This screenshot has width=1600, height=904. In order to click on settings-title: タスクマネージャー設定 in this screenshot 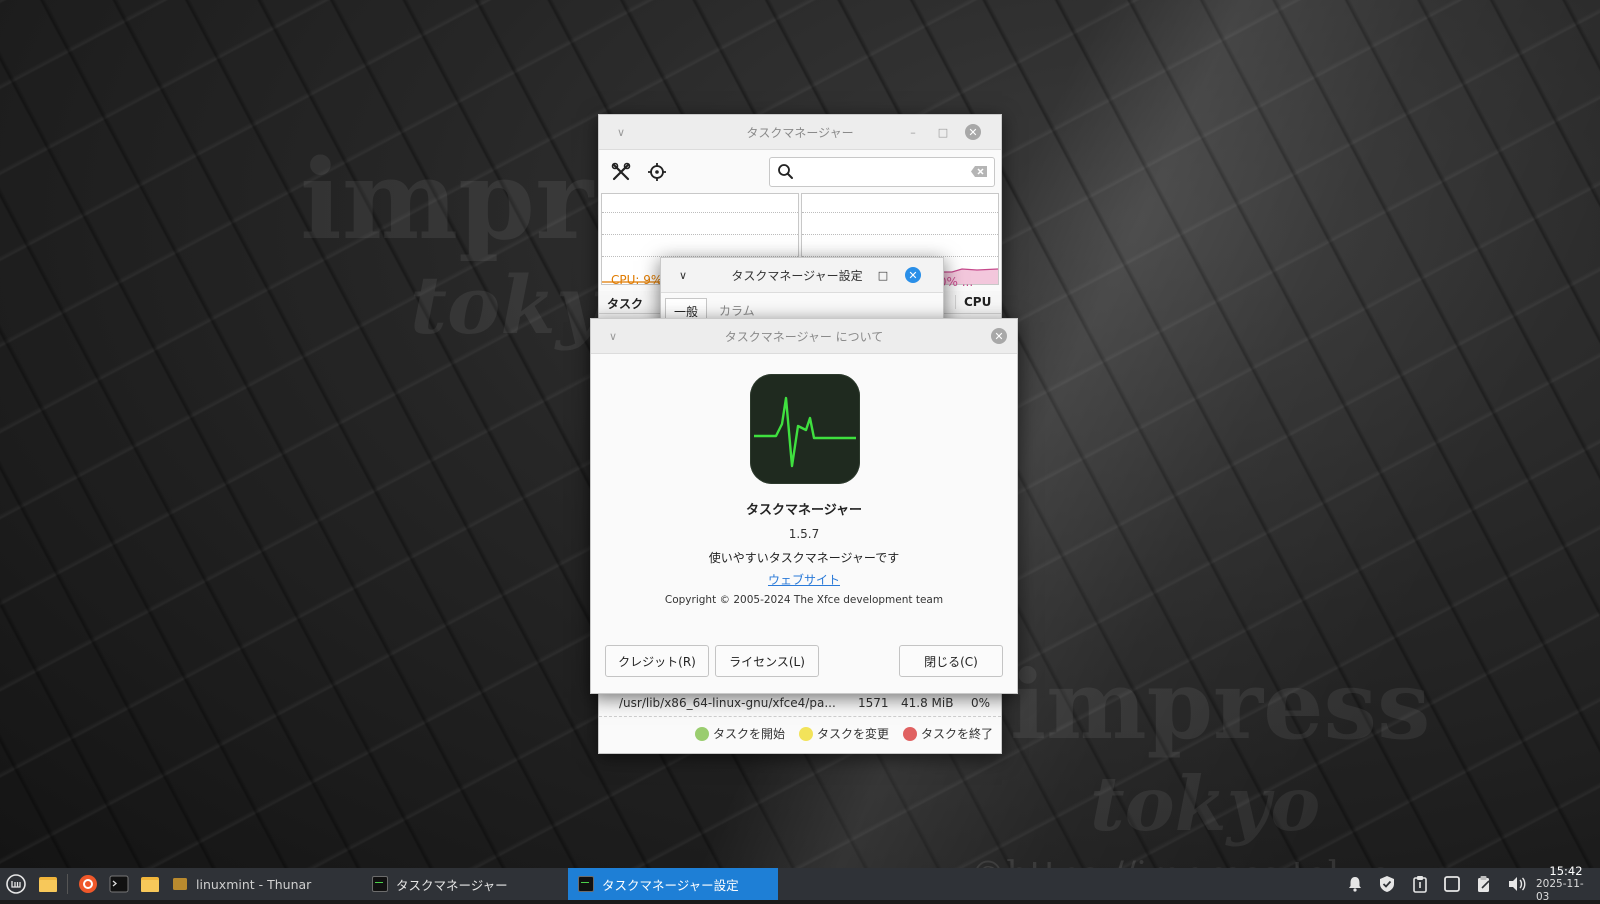, I will do `click(797, 275)`.